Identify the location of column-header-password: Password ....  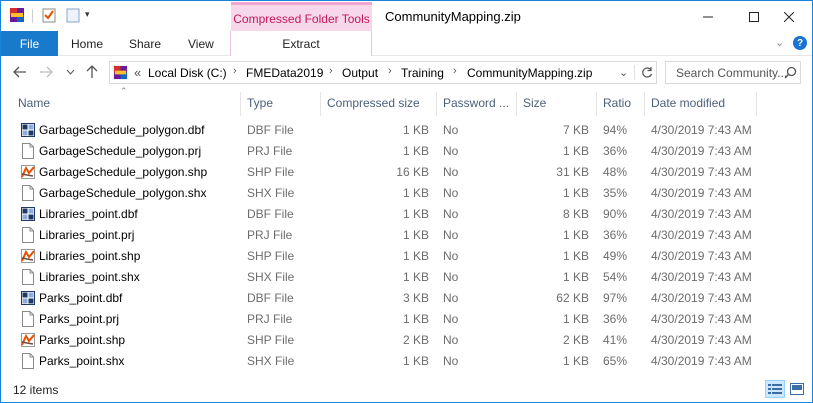
(476, 103).